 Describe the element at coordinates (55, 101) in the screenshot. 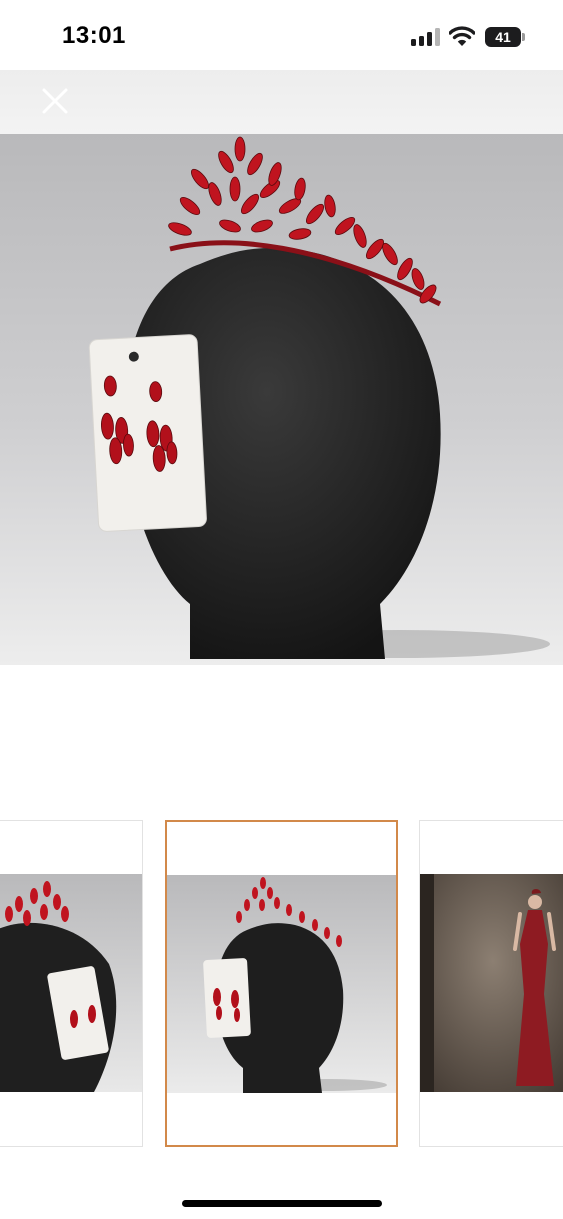

I see `close-icon` at that location.